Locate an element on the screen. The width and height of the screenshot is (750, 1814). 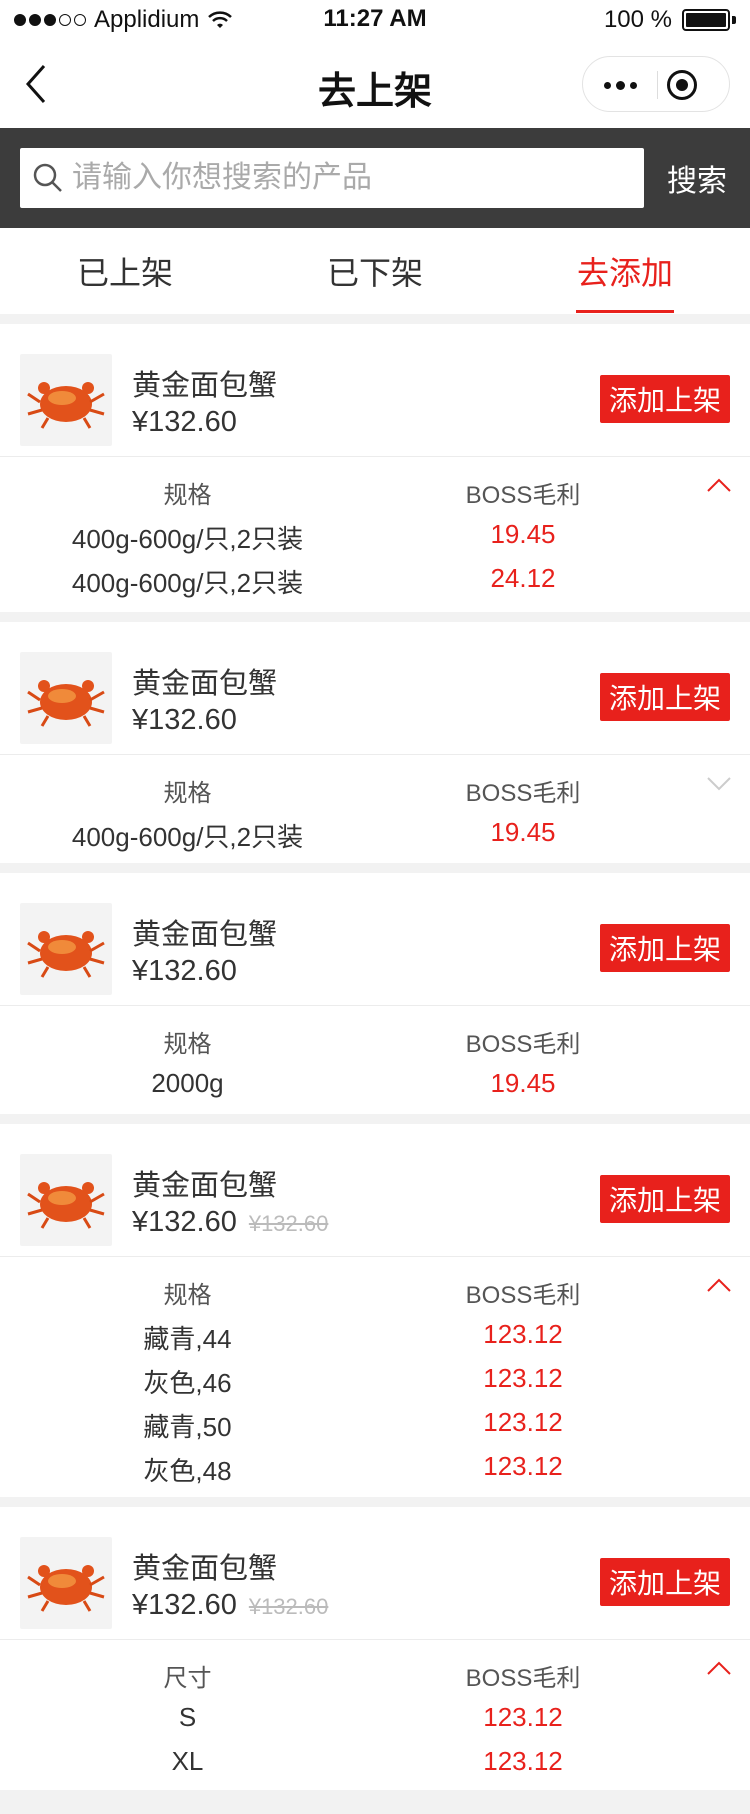
spec-value: S is located at coordinates (187, 1717).